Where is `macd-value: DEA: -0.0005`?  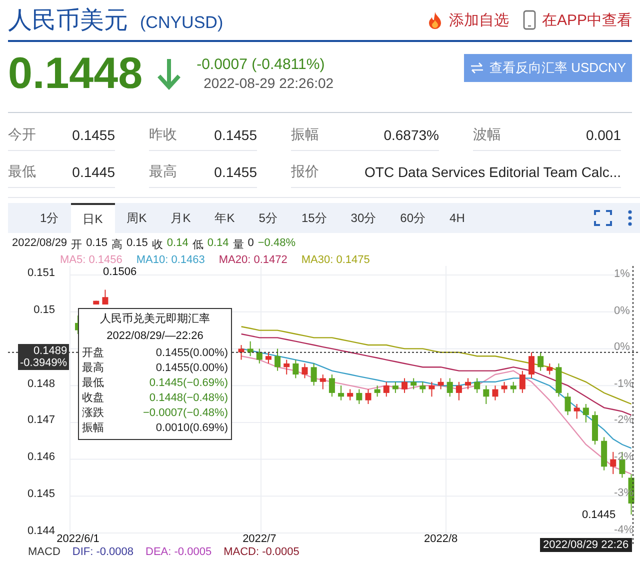 macd-value: DEA: -0.0005 is located at coordinates (179, 552).